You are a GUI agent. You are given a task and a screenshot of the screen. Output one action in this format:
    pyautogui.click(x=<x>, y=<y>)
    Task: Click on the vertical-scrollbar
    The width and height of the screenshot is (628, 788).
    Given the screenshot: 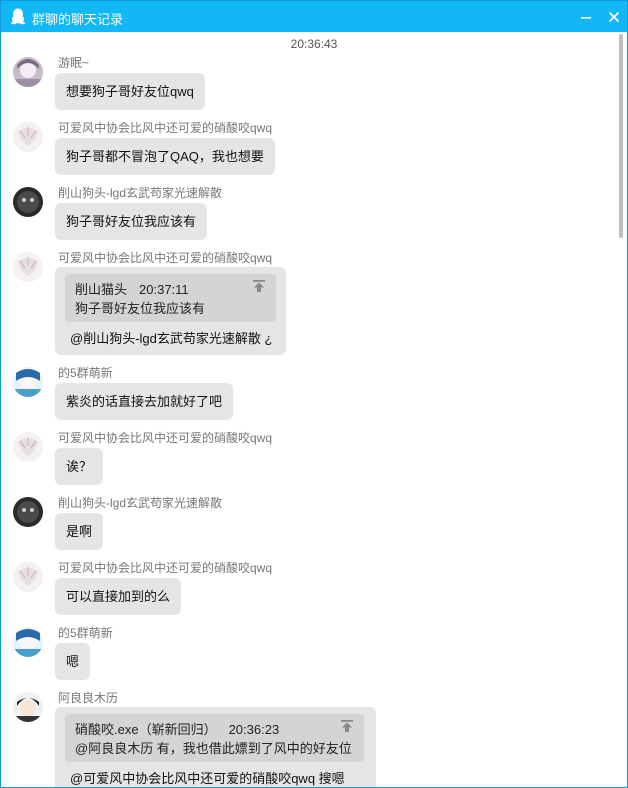 What is the action you would take?
    pyautogui.click(x=621, y=409)
    